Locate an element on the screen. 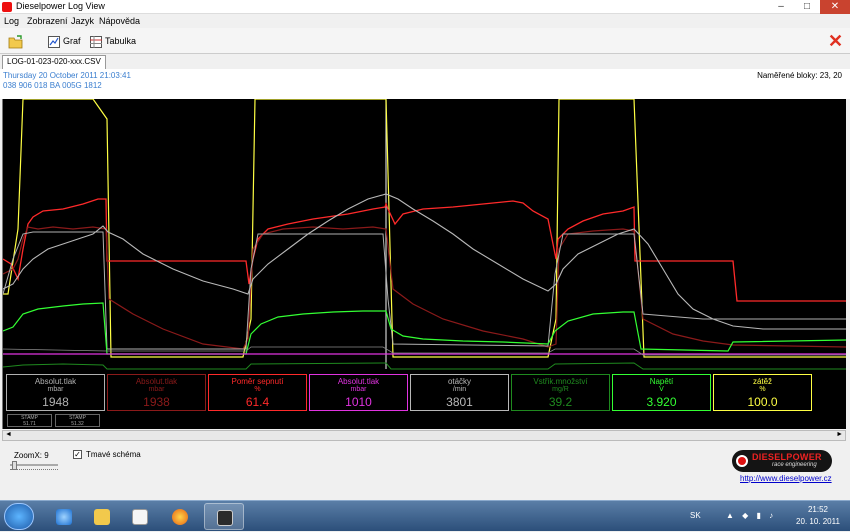 The height and width of the screenshot is (532, 850). firefox-icon is located at coordinates (180, 516).